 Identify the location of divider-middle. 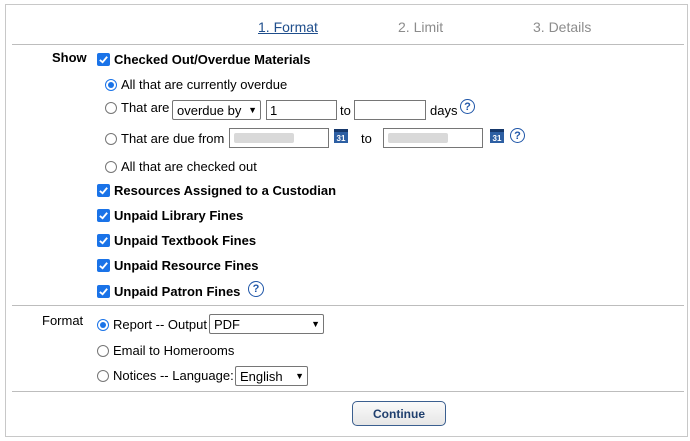
(348, 305).